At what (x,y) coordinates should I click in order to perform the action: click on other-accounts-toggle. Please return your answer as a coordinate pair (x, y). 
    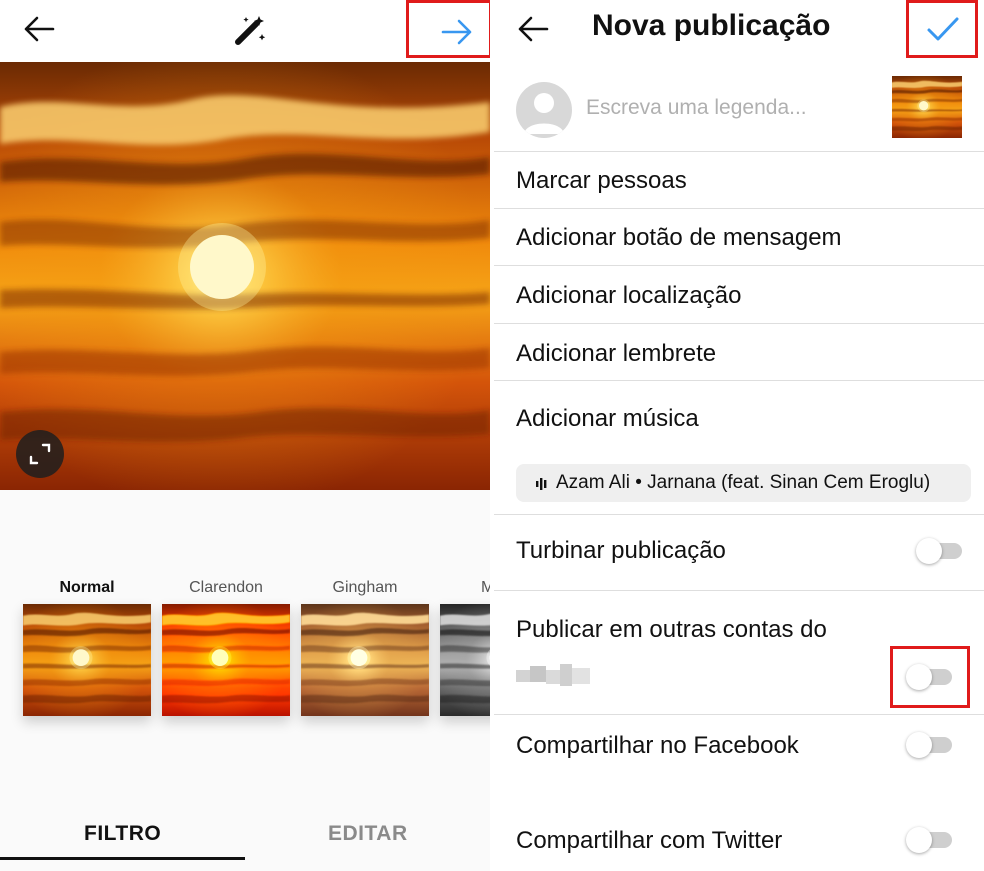
    Looking at the image, I should click on (930, 677).